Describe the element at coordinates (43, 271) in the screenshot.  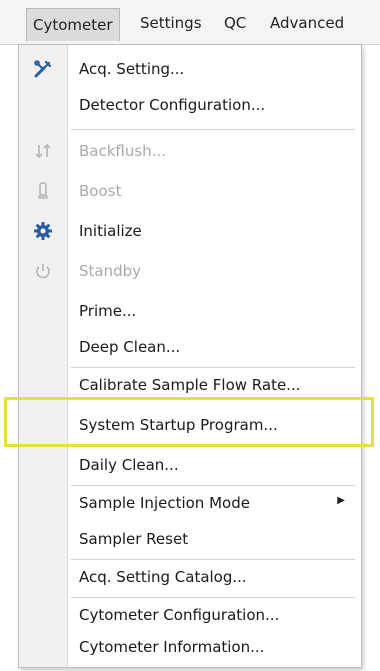
I see `power-icon` at that location.